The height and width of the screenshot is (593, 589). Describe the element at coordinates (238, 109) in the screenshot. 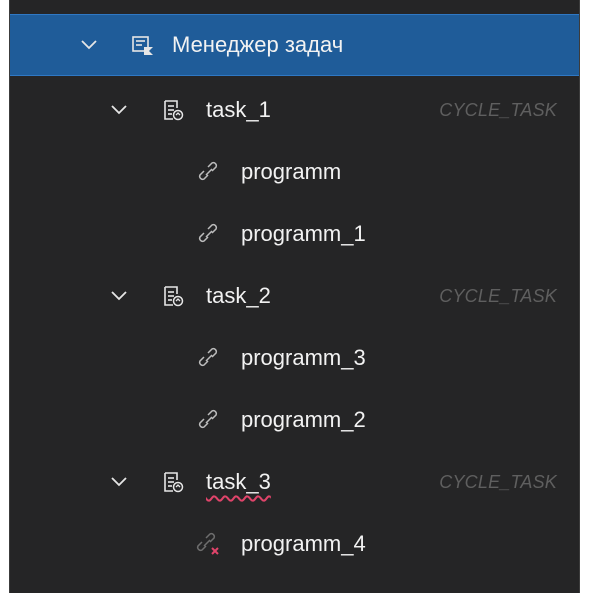

I see `task-label: task_1` at that location.